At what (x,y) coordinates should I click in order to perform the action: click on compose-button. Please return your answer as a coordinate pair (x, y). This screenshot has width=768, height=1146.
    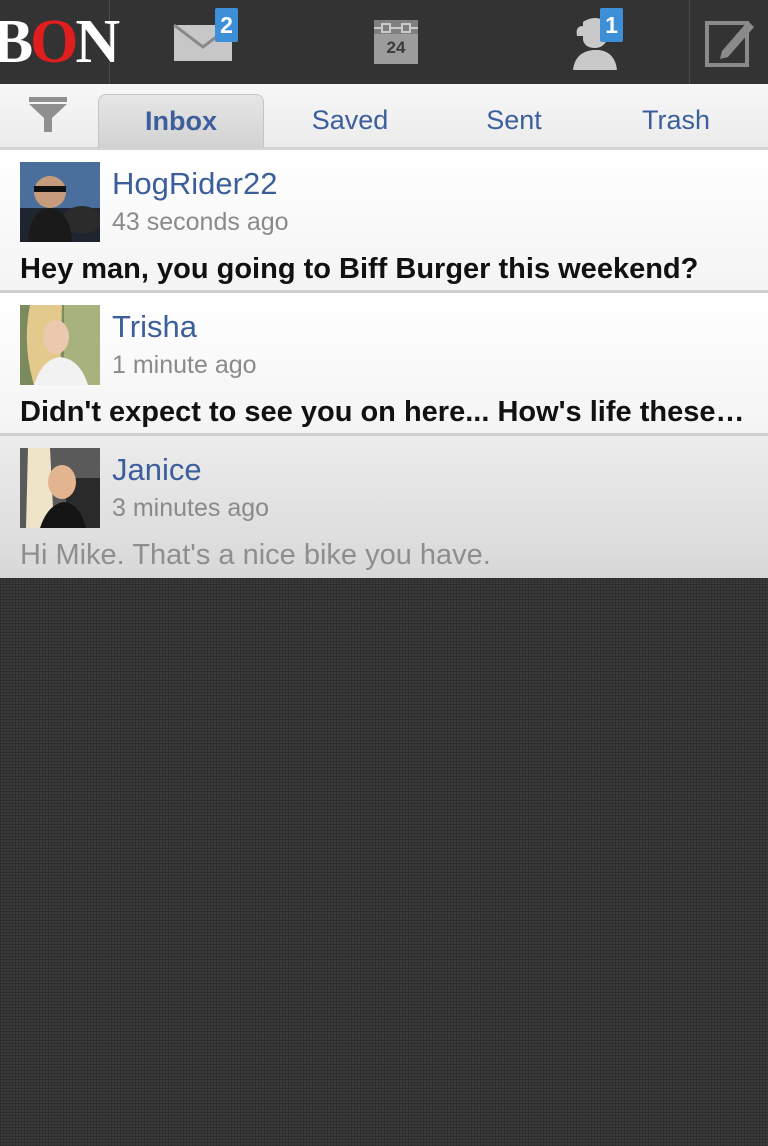
    Looking at the image, I should click on (728, 42).